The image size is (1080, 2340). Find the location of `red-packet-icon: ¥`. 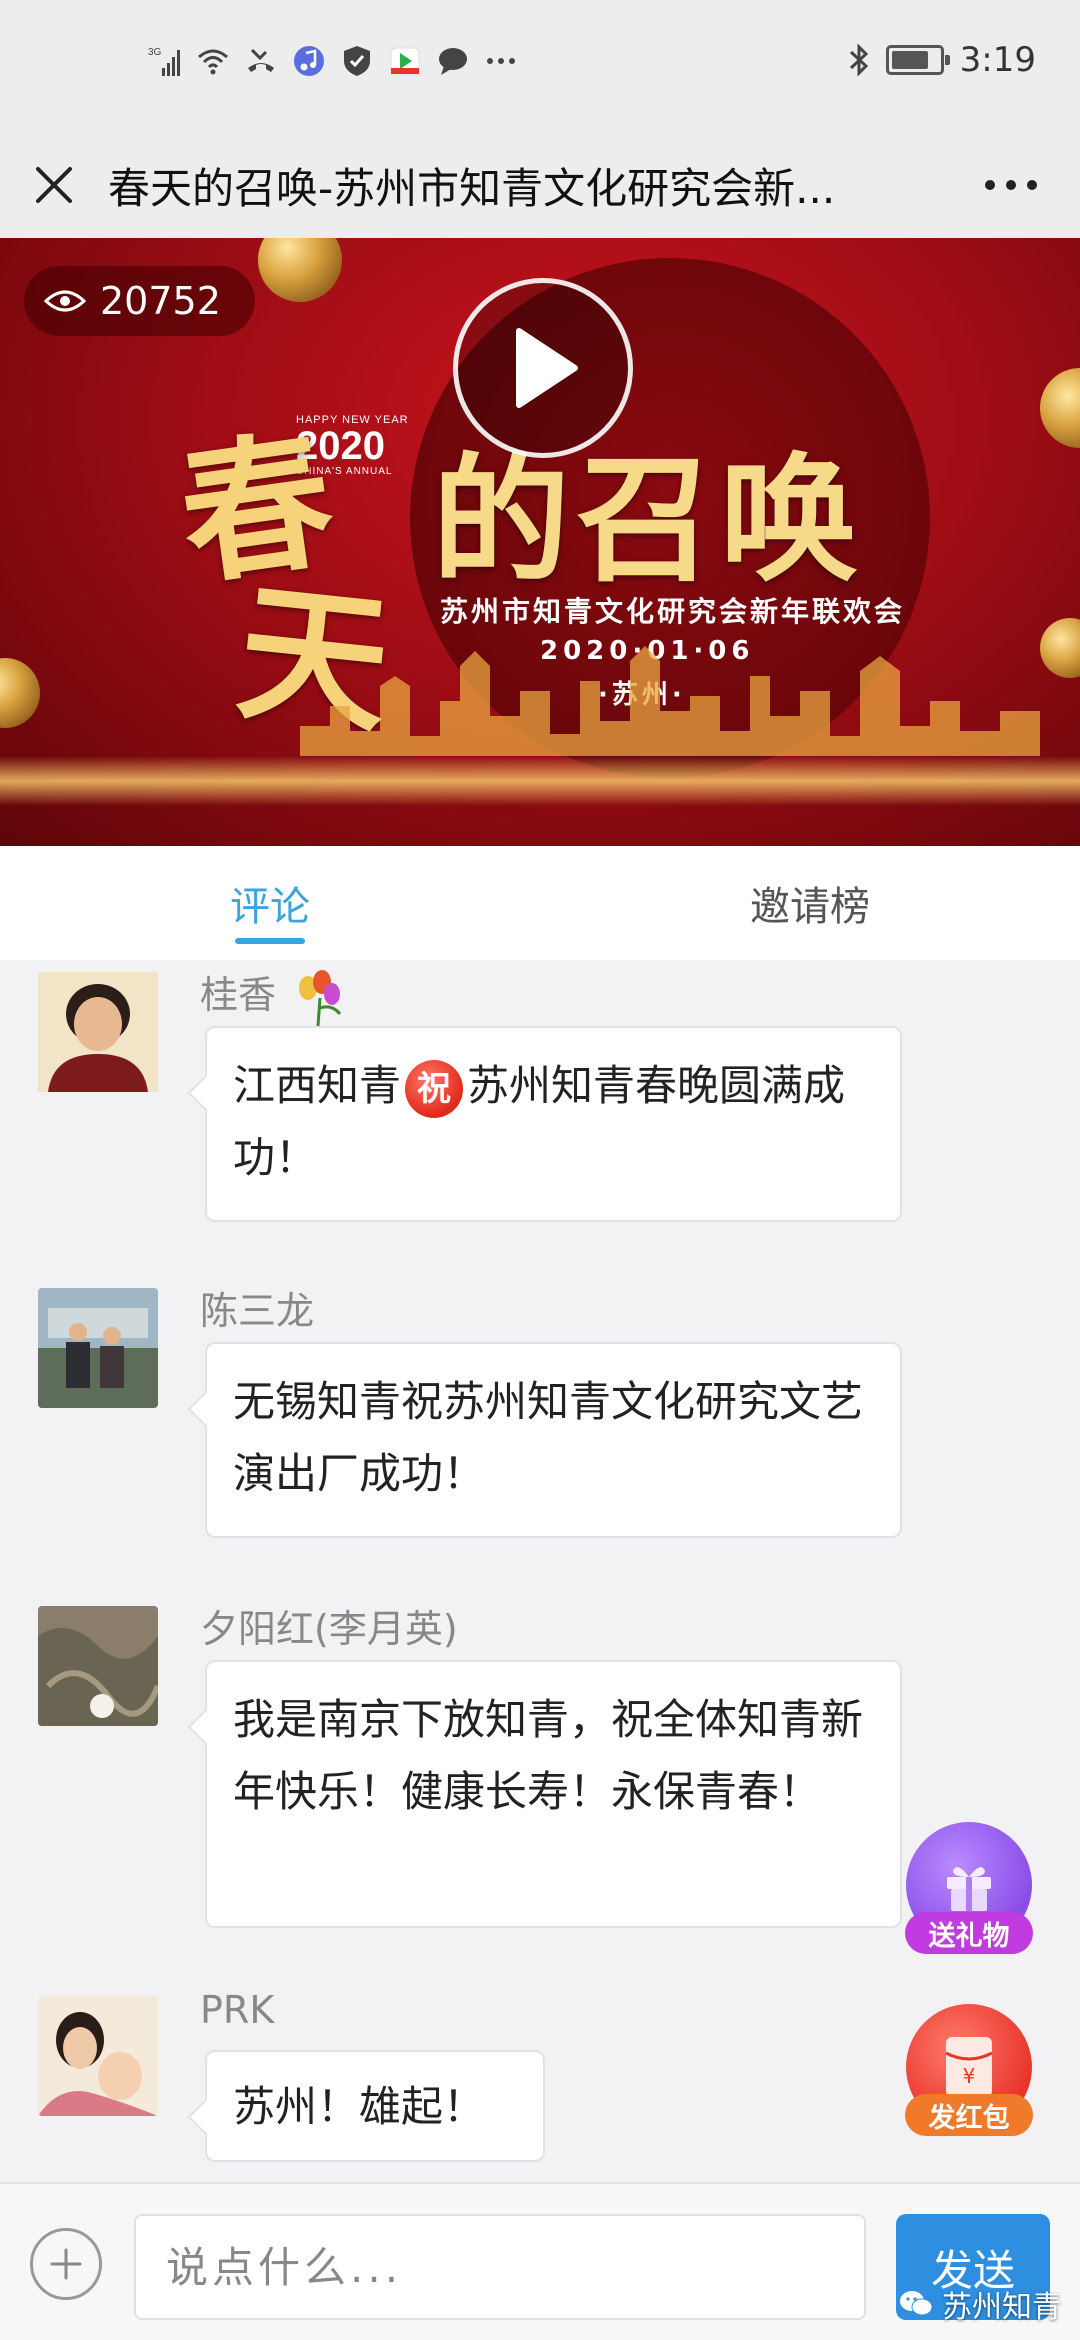

red-packet-icon: ¥ is located at coordinates (969, 2067).